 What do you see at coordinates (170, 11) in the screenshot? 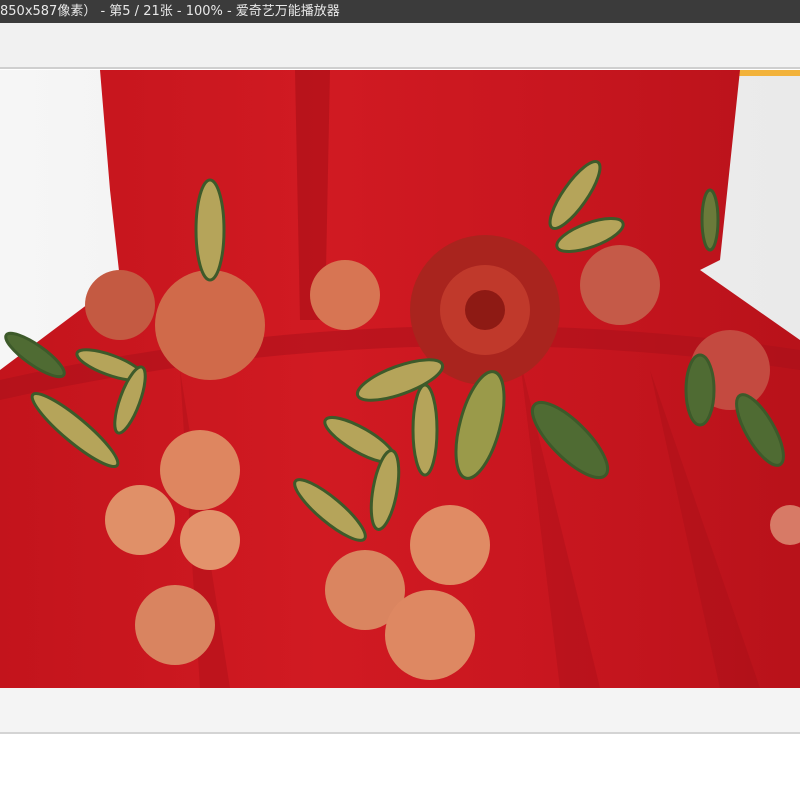
I see `window-title: 850x587像素） - 第5 / 21张 - 100% - 爱奇艺万能播放器` at bounding box center [170, 11].